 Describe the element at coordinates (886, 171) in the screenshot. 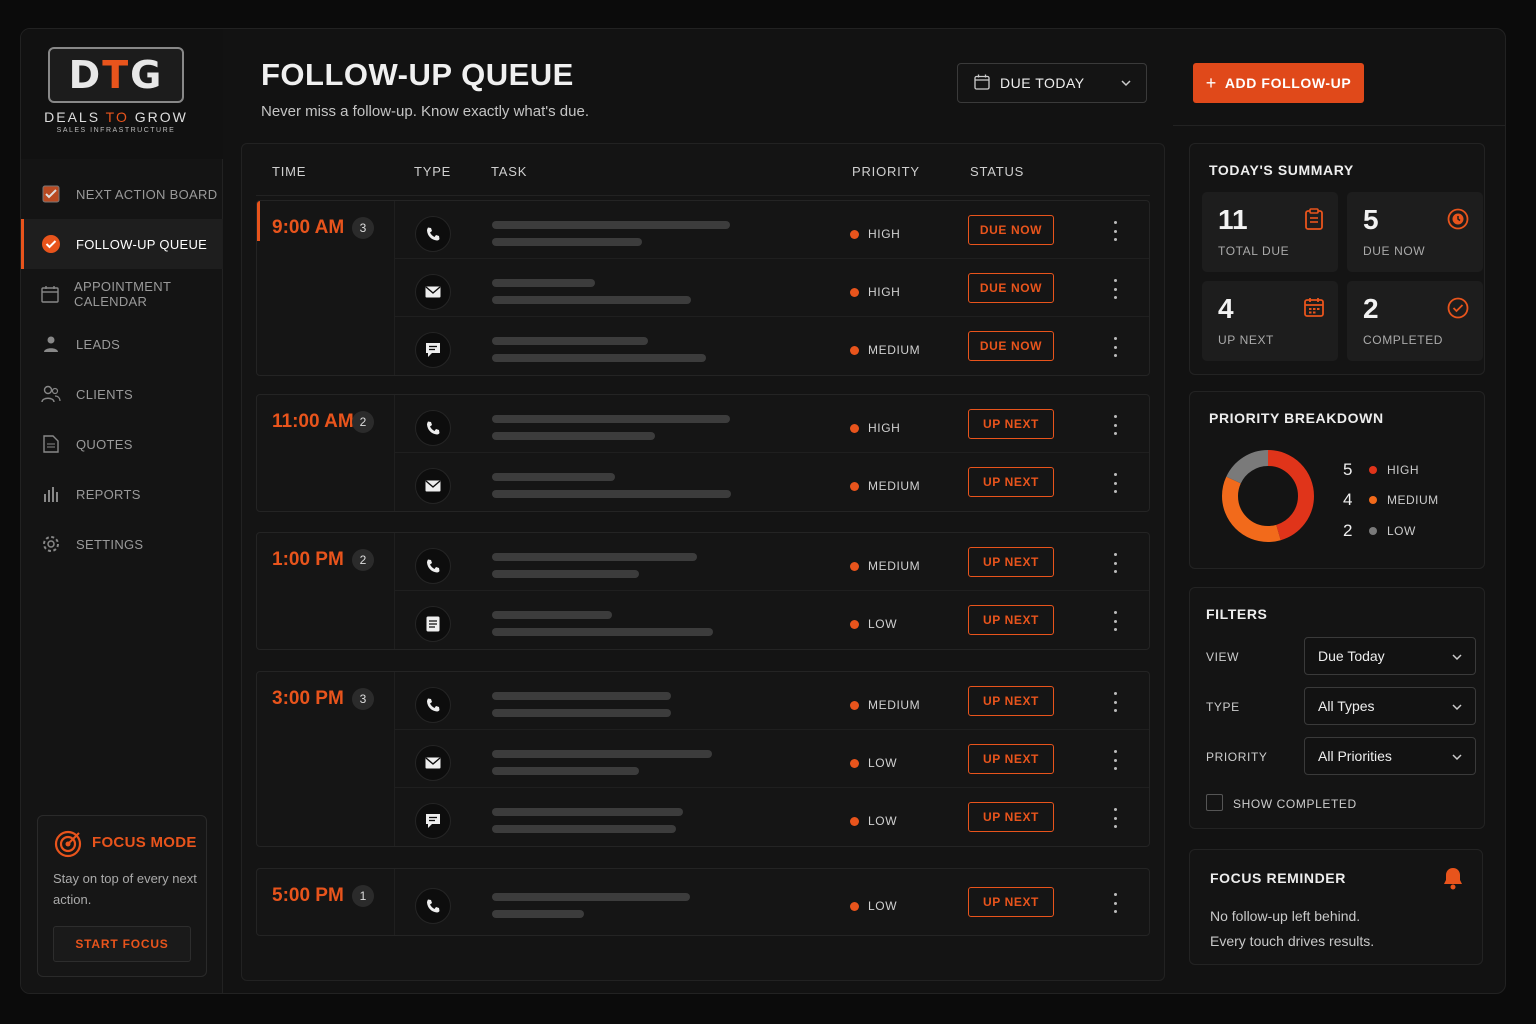

I see `column-priority: PRIORITY` at that location.